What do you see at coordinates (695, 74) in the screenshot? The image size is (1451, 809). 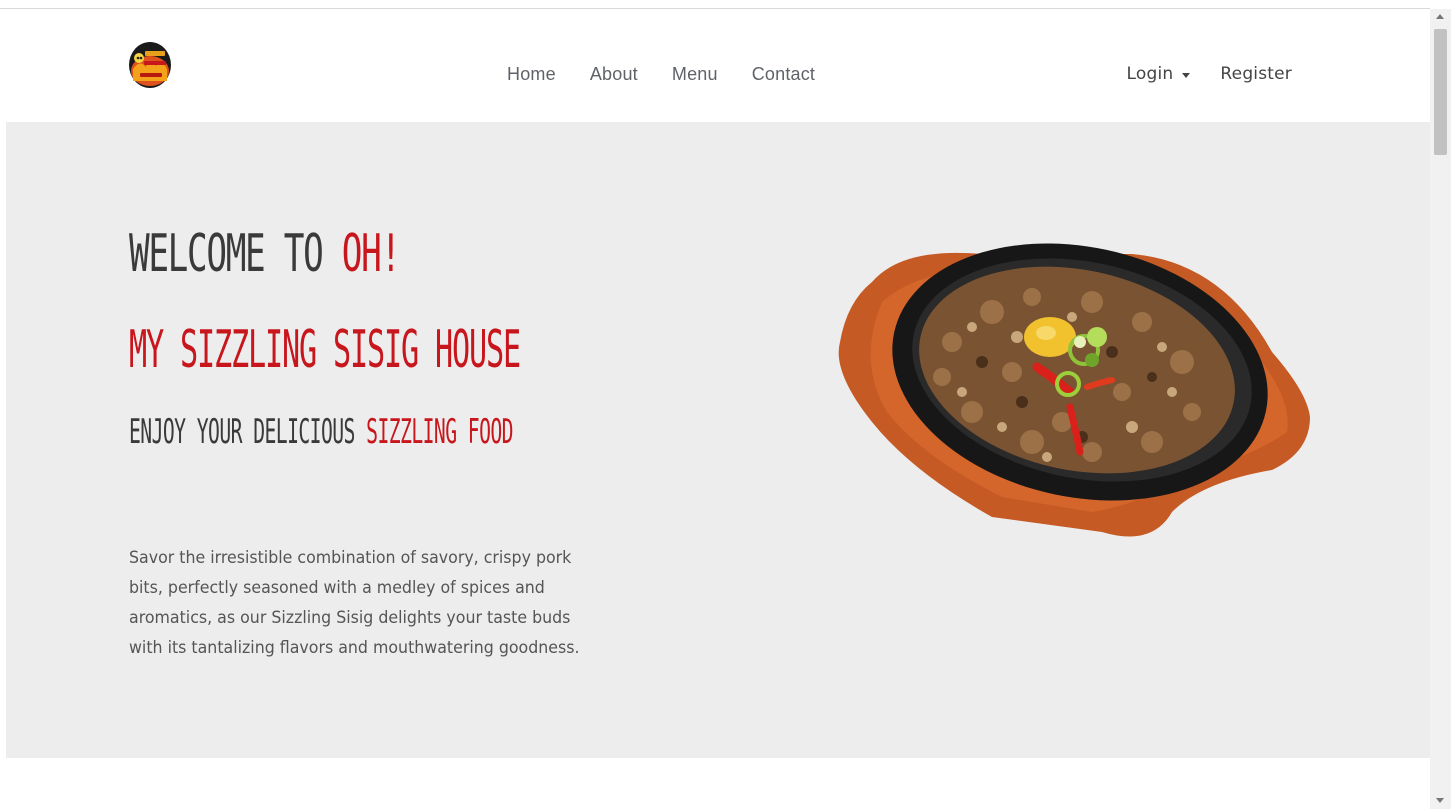 I see `nav-menu: Menu` at bounding box center [695, 74].